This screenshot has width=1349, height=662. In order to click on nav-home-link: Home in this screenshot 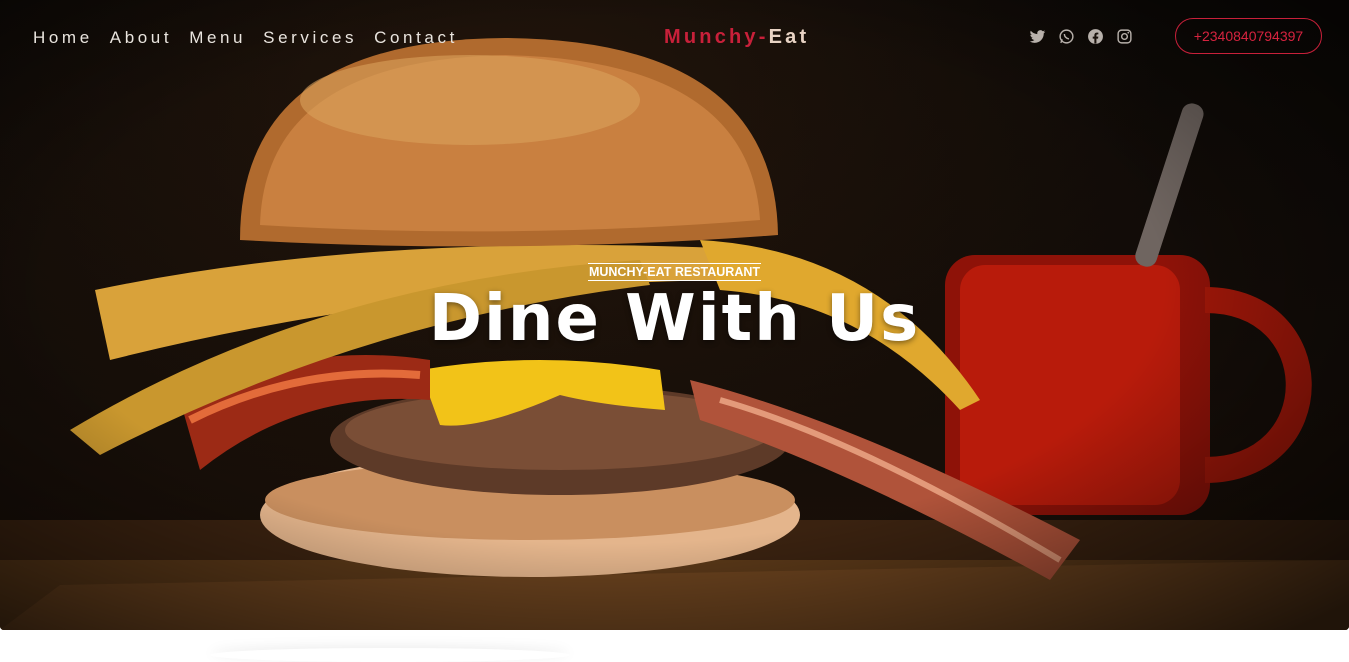, I will do `click(63, 38)`.